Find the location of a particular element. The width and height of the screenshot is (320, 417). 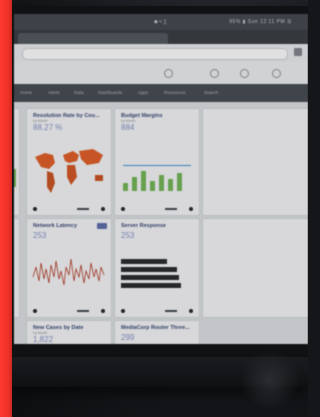

address-input is located at coordinates (155, 54).